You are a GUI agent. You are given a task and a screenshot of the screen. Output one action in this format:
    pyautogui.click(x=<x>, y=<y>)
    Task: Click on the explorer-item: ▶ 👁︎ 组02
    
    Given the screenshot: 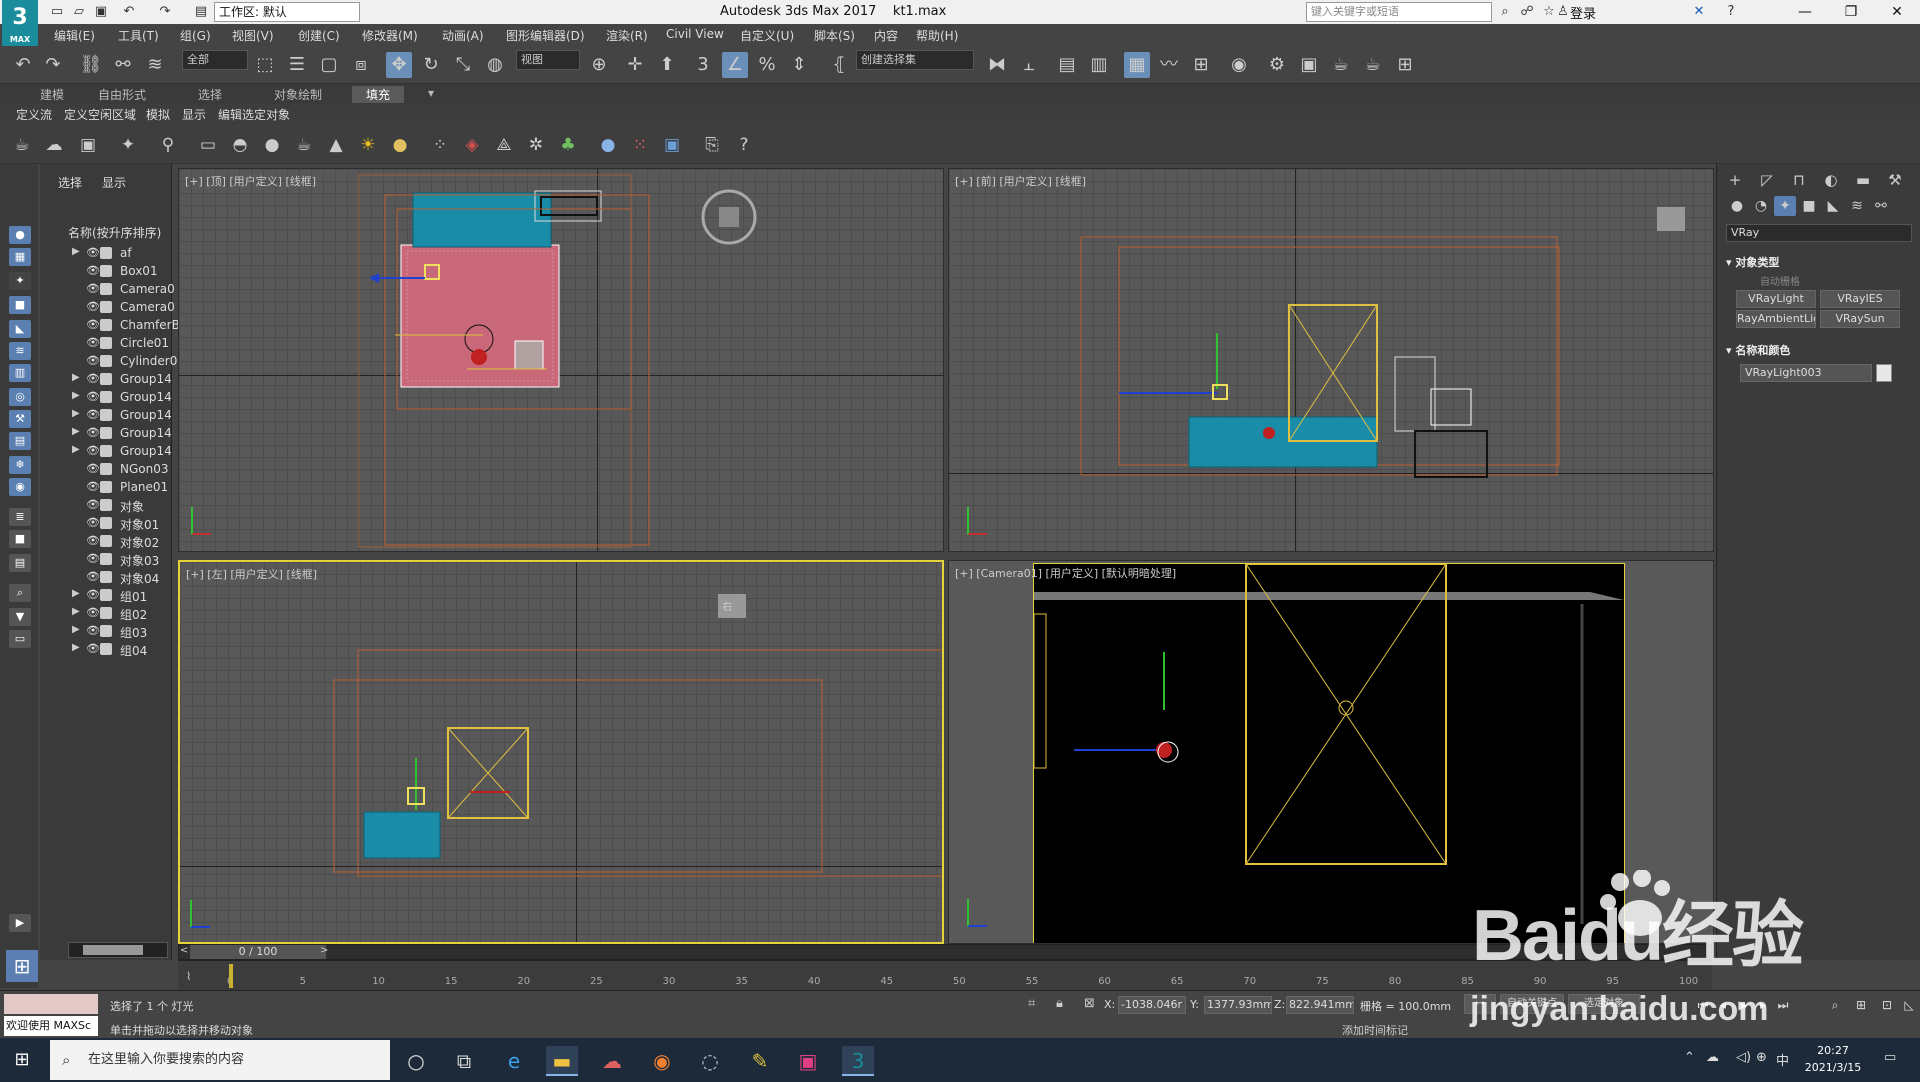 What is the action you would take?
    pyautogui.click(x=107, y=615)
    